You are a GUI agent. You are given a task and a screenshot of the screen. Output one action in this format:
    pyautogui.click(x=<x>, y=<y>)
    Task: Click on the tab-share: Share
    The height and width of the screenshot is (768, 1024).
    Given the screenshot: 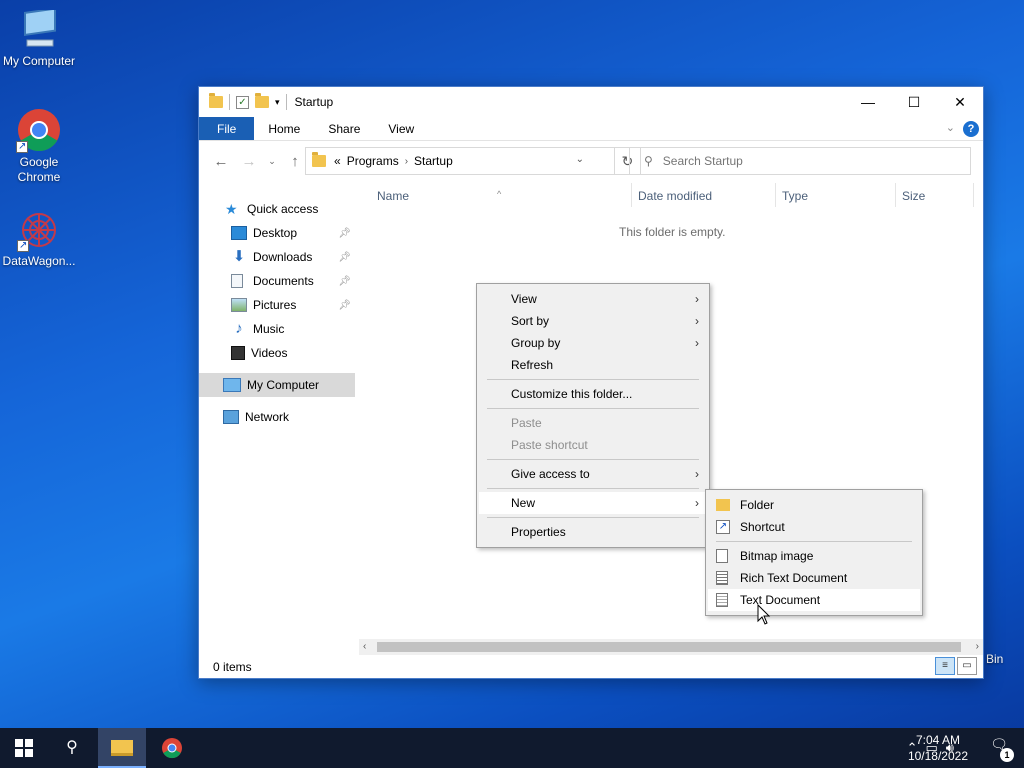 What is the action you would take?
    pyautogui.click(x=344, y=128)
    